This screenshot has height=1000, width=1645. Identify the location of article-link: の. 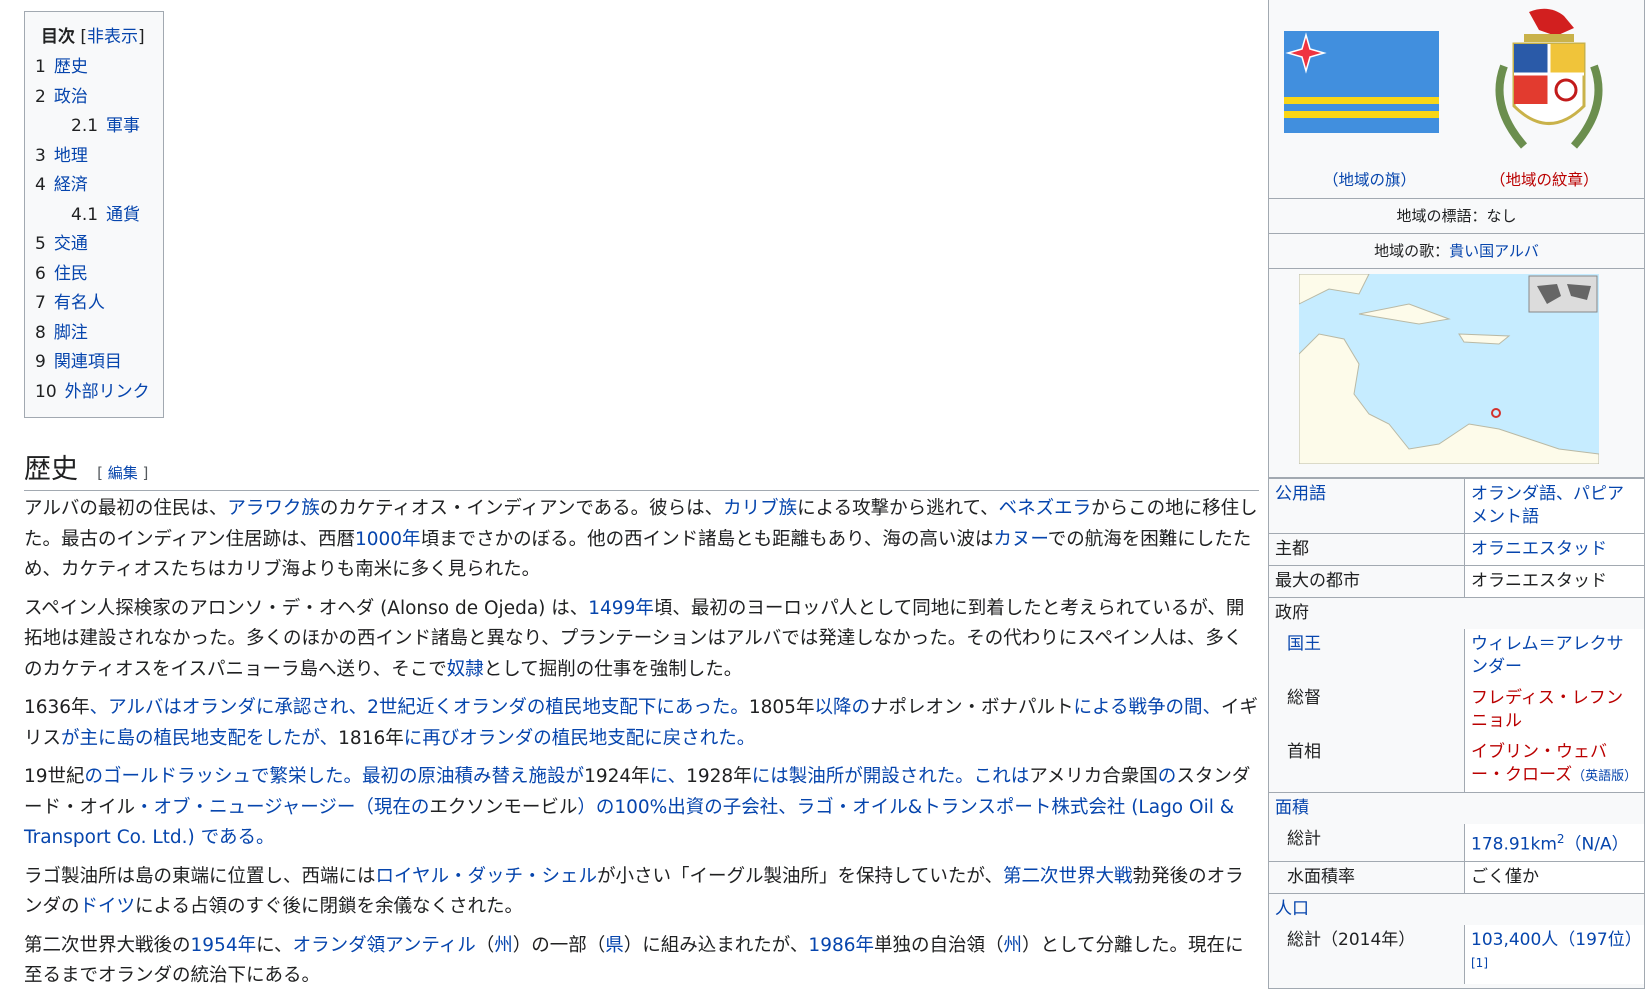
(1167, 776).